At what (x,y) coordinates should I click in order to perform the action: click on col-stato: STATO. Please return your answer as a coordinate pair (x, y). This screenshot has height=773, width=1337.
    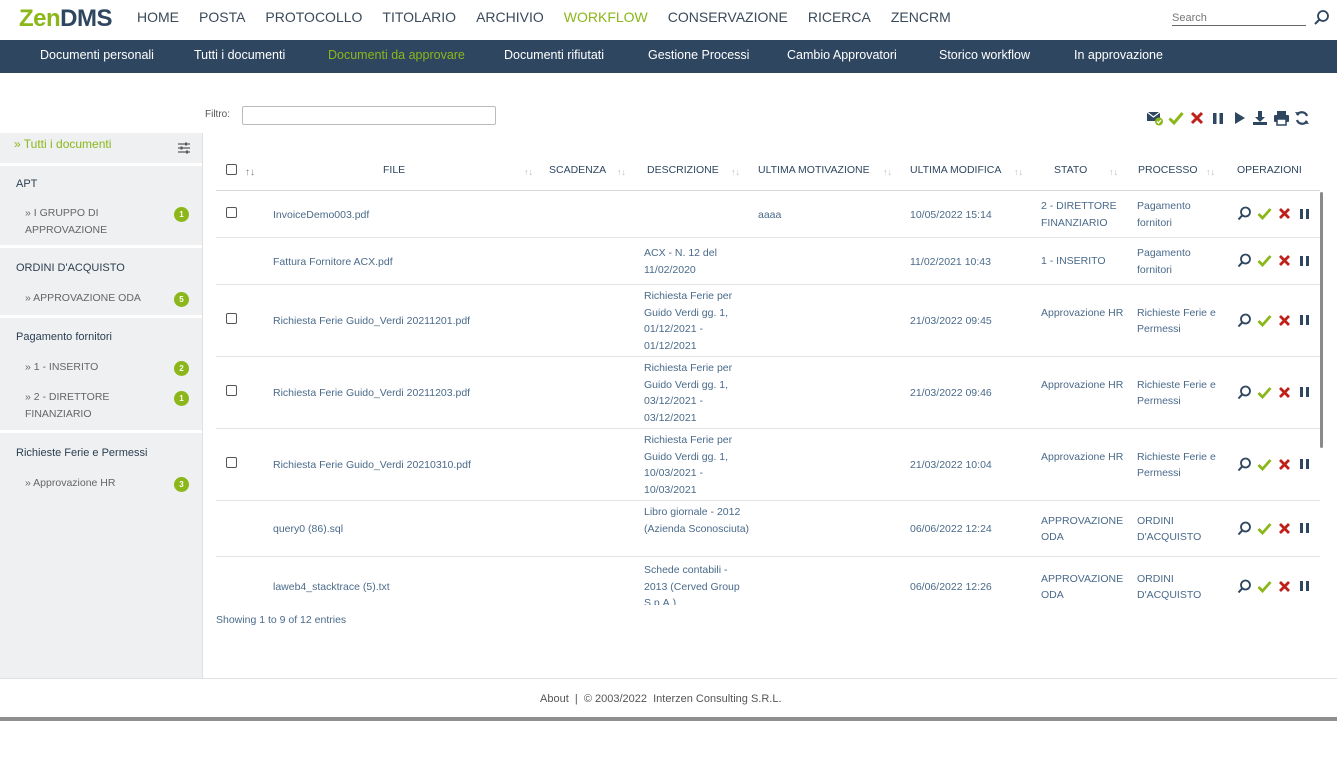
    Looking at the image, I should click on (1070, 170).